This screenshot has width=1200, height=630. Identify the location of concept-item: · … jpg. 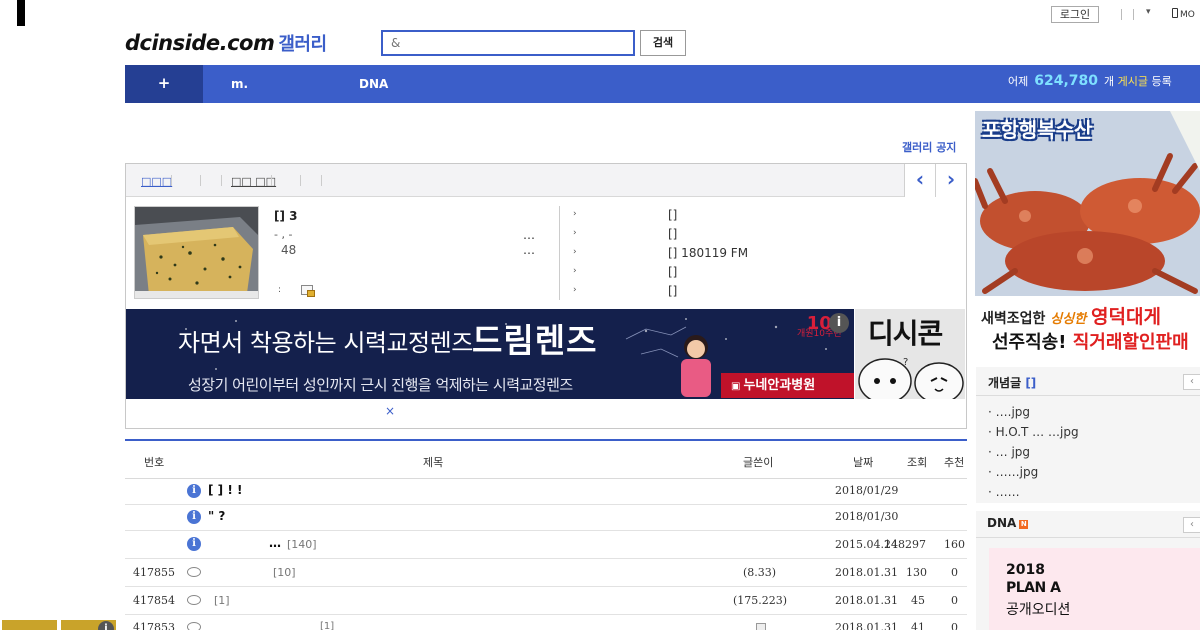
(1009, 452).